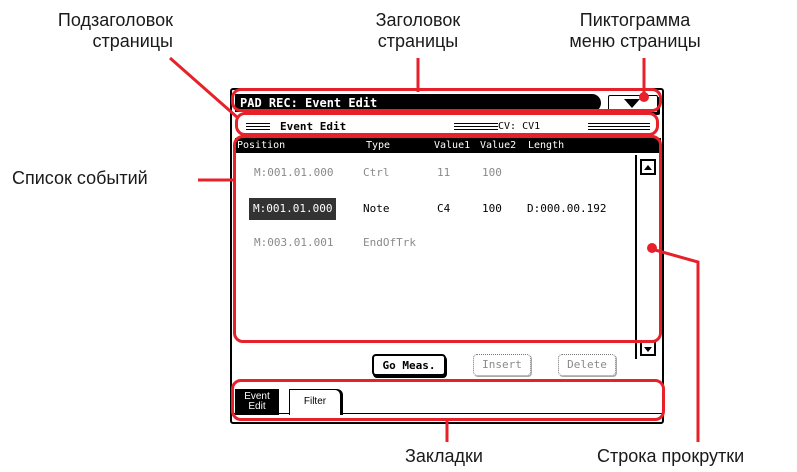  Describe the element at coordinates (652, 248) in the screenshot. I see `dot-scrollbar` at that location.